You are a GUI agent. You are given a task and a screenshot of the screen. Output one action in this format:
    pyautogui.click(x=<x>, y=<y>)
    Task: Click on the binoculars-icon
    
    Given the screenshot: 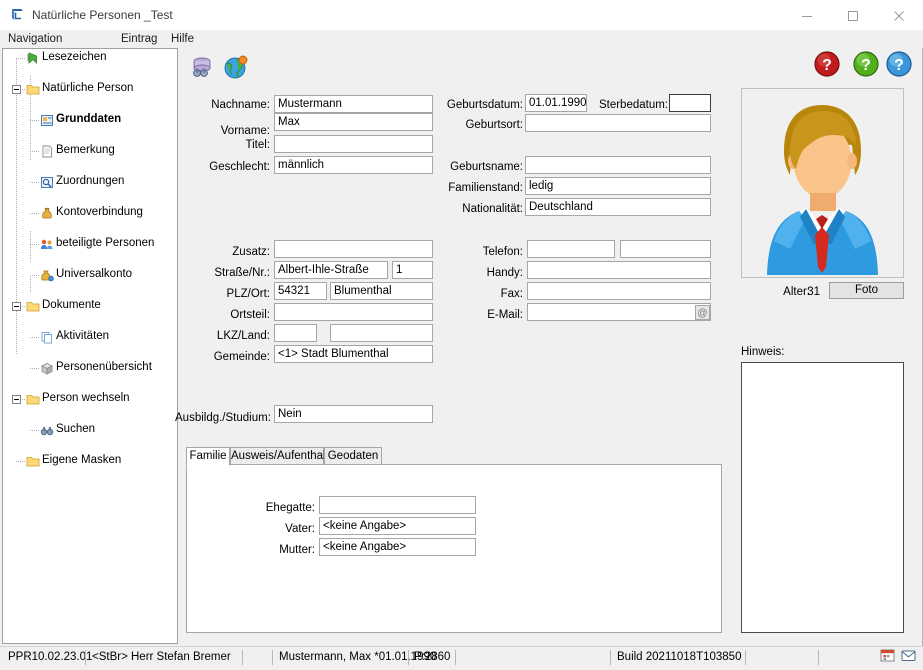 What is the action you would take?
    pyautogui.click(x=47, y=430)
    